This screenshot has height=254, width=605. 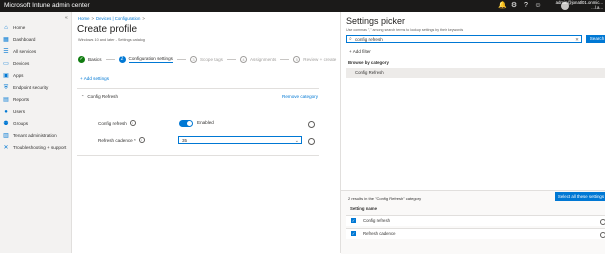 I want to click on step-review-create: 5 Review + create, so click(x=314, y=59).